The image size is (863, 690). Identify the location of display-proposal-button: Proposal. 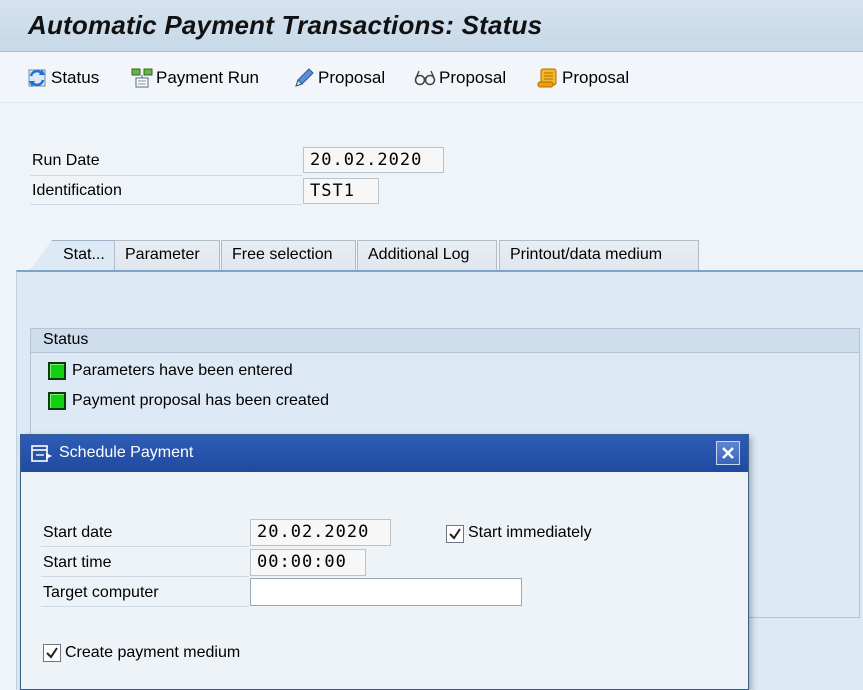
(459, 78).